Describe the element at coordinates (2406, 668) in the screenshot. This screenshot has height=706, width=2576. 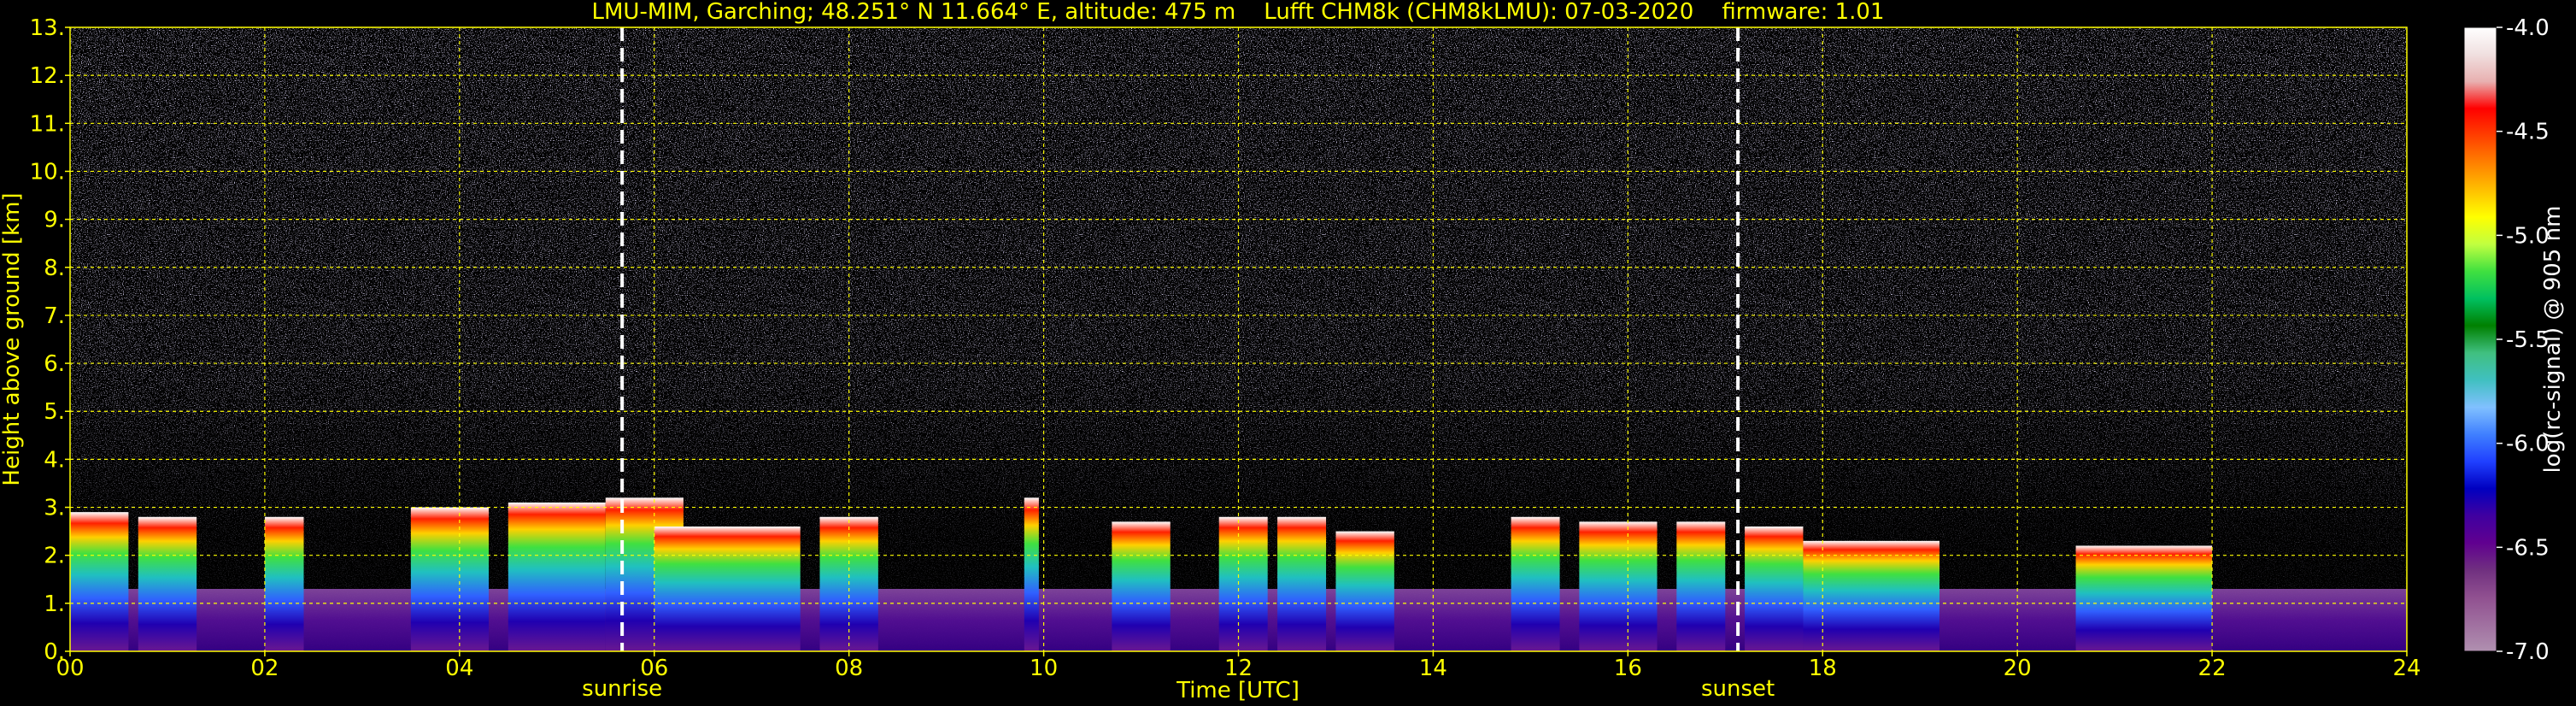
I see `x-tick-label: 24` at that location.